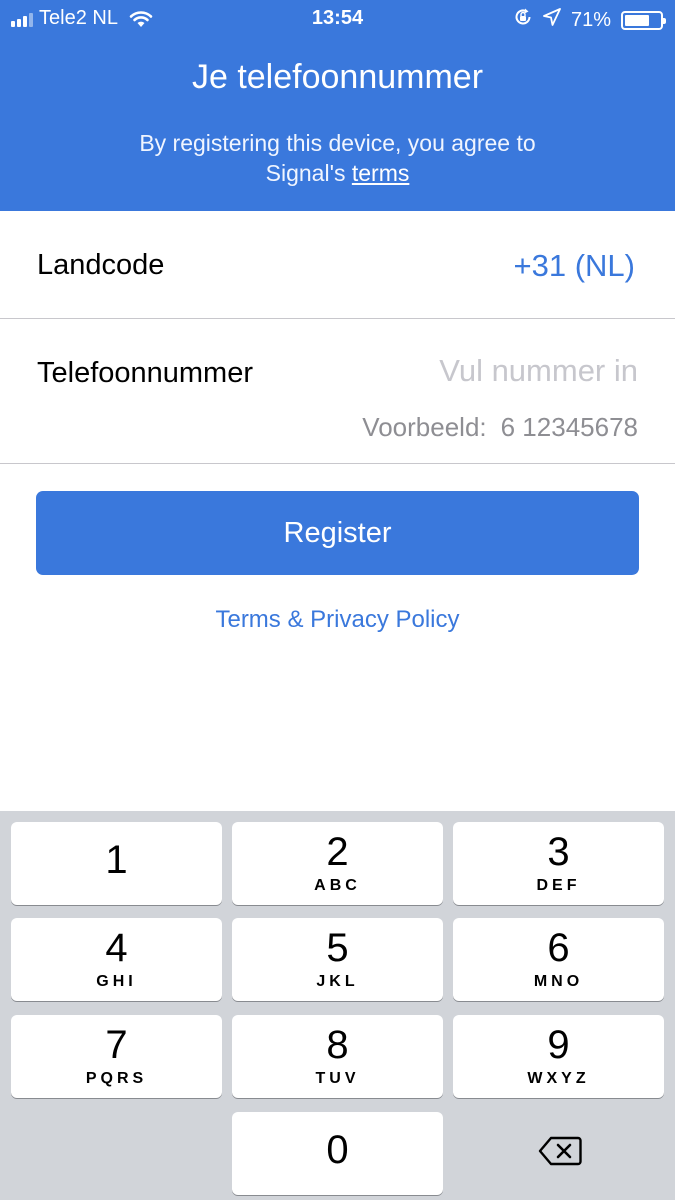 This screenshot has height=1200, width=675. I want to click on terms-notice-prefix: Signal's, so click(308, 173).